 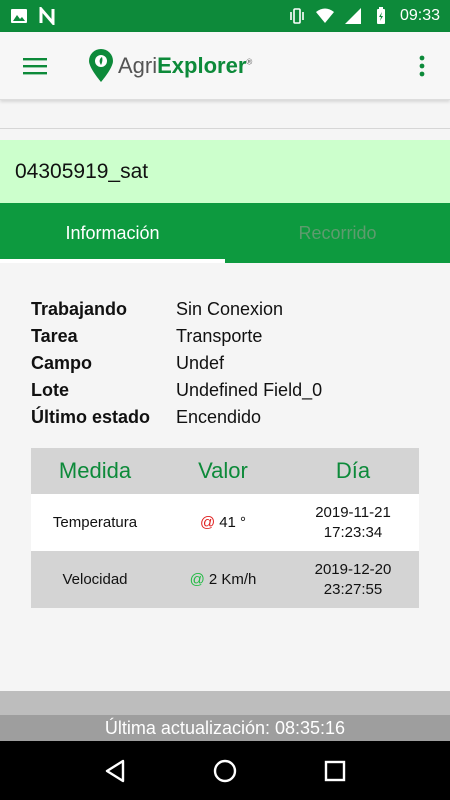 I want to click on cell-valor: @41 °, so click(x=223, y=522).